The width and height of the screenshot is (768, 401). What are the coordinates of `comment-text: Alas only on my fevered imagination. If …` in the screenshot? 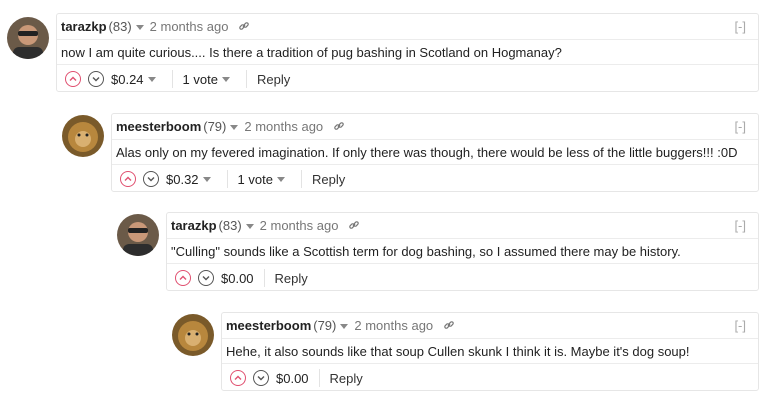 It's located at (427, 152).